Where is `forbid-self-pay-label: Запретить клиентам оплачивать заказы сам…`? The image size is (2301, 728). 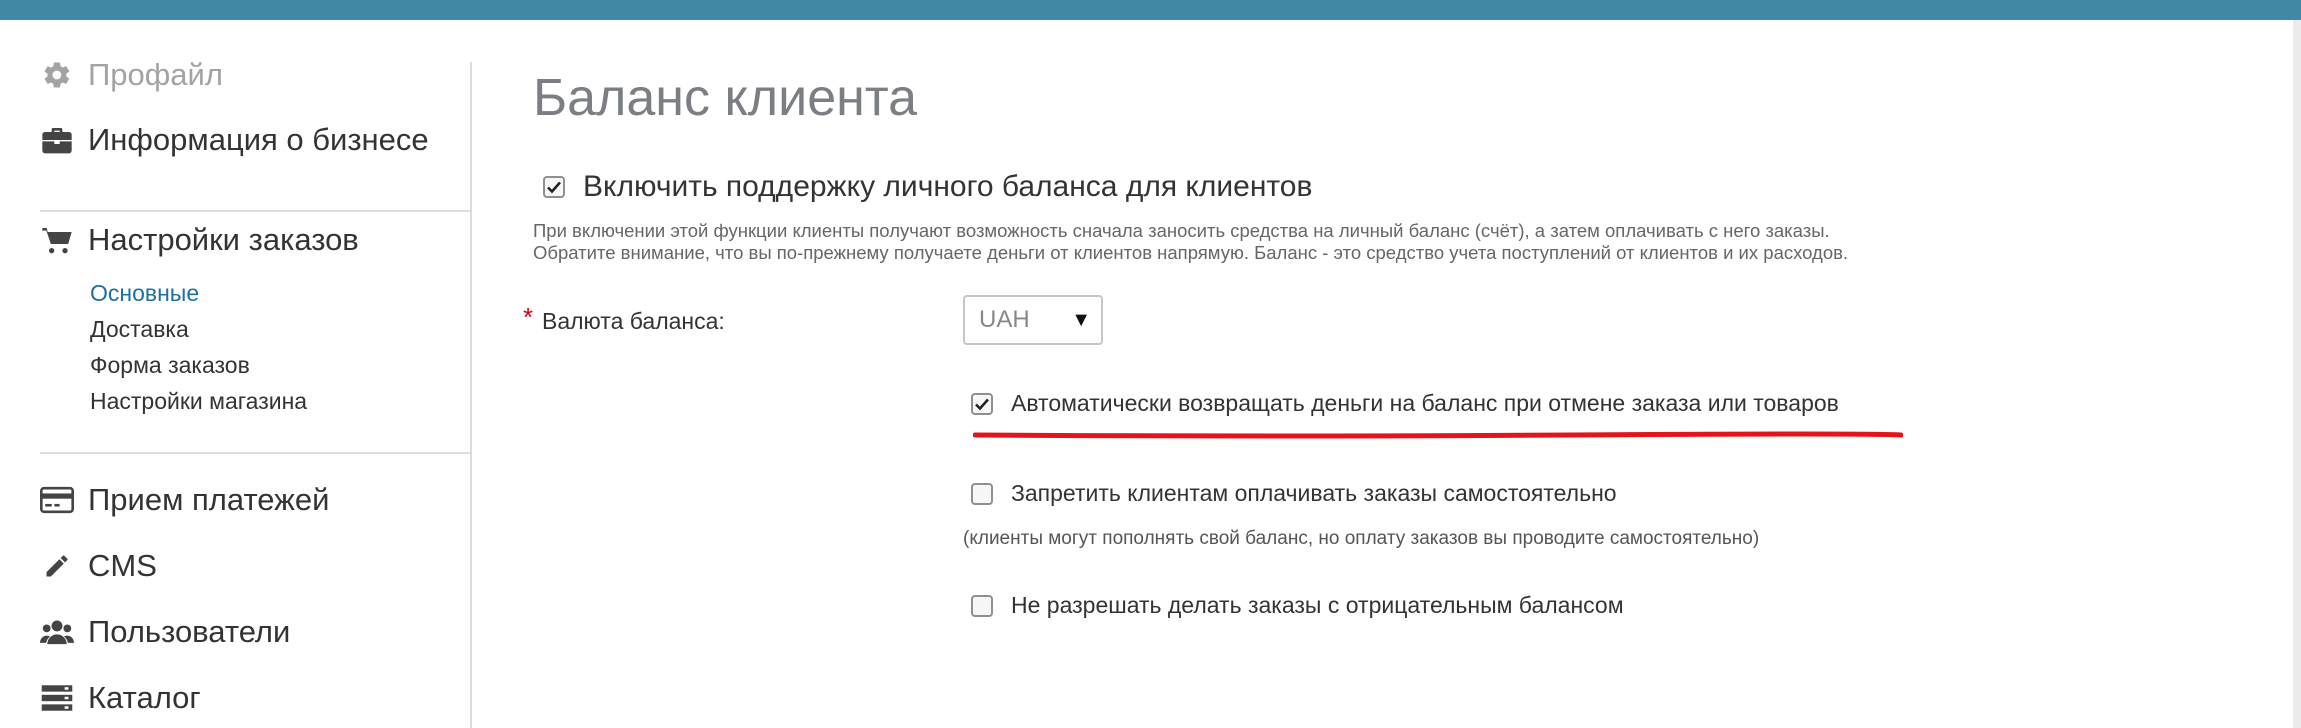
forbid-self-pay-label: Запретить клиентам оплачивать заказы сам… is located at coordinates (1314, 493).